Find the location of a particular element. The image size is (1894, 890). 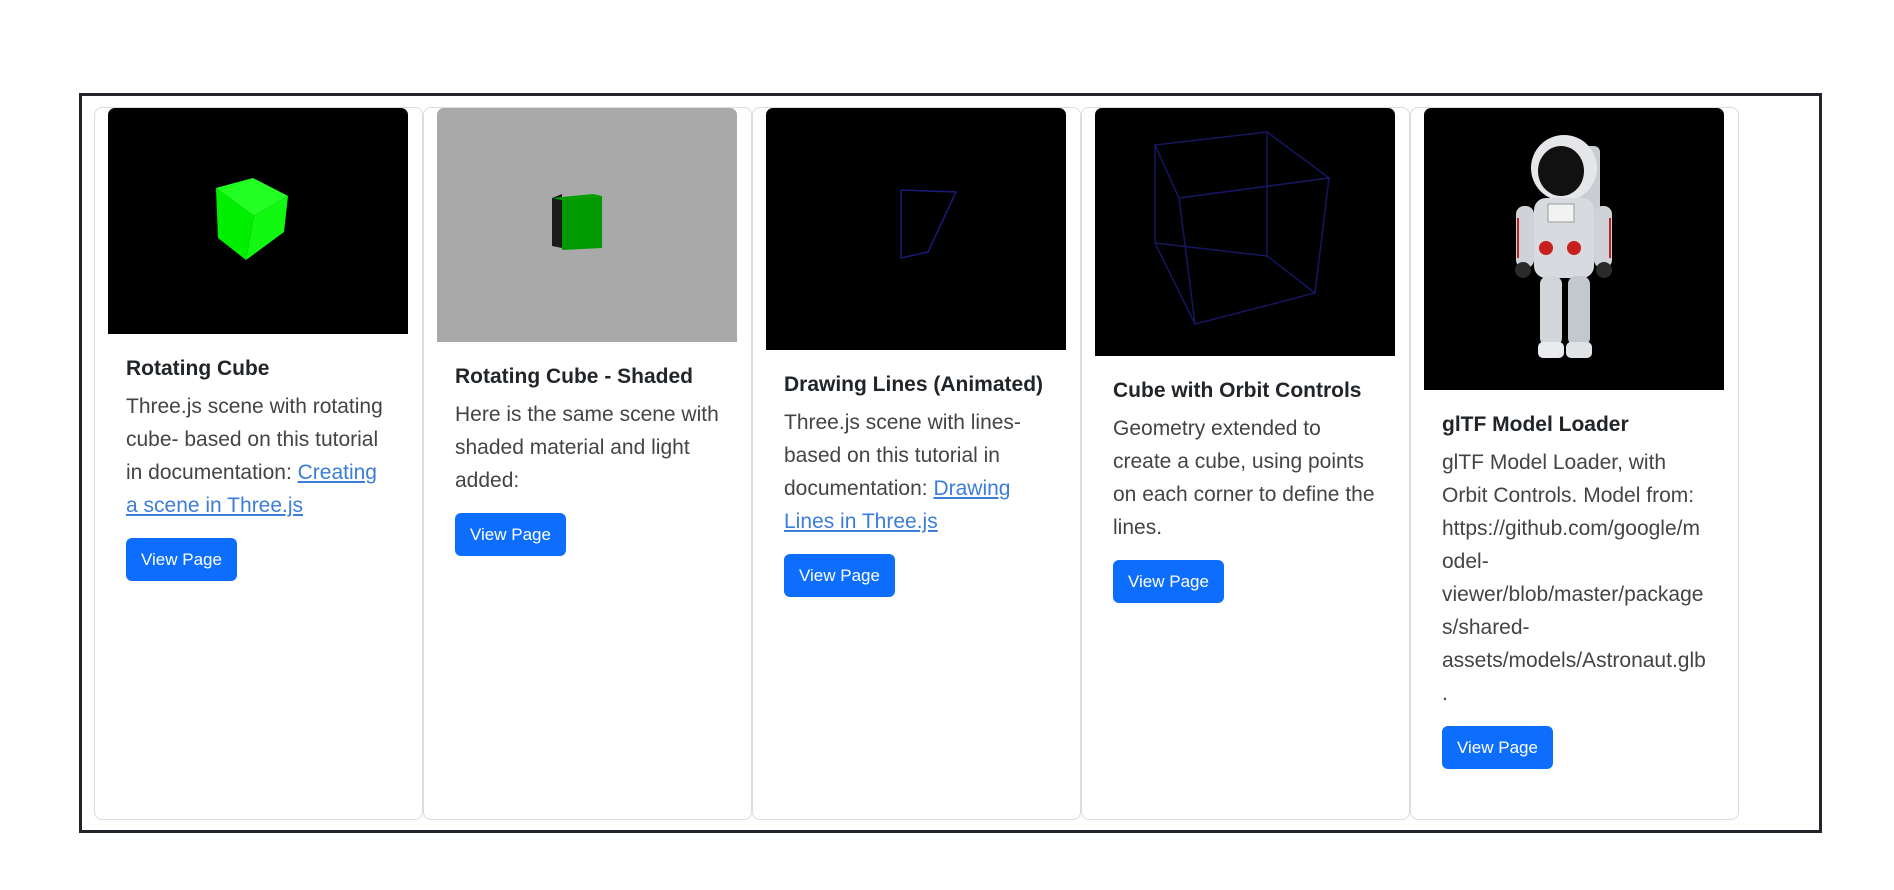

wireframe-cube-image is located at coordinates (1245, 232).